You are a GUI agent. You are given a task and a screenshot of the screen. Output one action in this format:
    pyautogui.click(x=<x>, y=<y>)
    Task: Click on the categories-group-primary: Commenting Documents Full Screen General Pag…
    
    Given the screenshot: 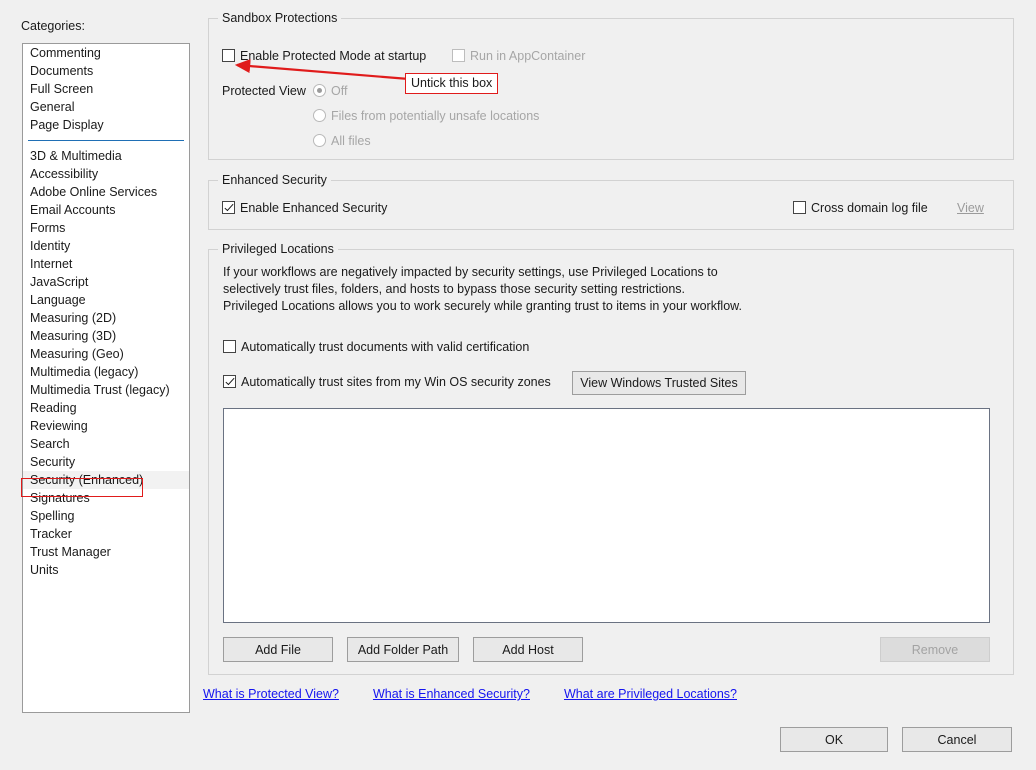 What is the action you would take?
    pyautogui.click(x=106, y=89)
    